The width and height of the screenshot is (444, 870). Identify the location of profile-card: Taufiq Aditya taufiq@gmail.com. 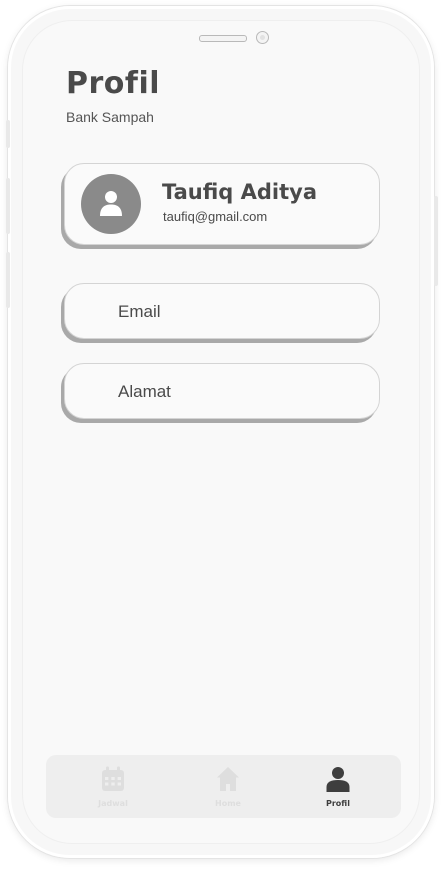
(222, 204).